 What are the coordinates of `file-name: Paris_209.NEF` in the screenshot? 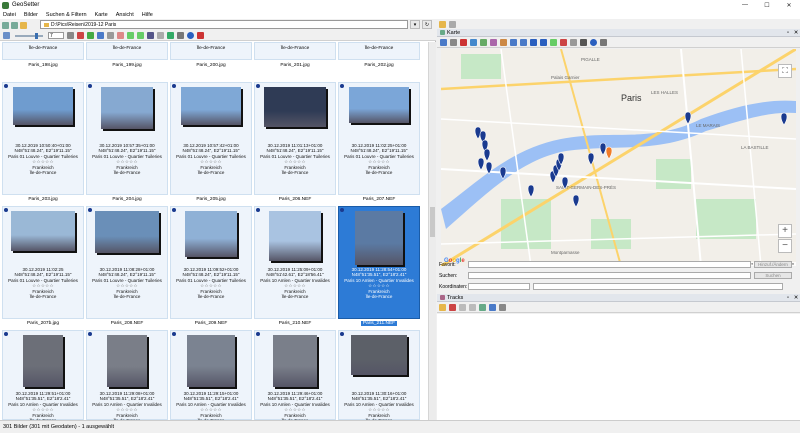 It's located at (211, 323).